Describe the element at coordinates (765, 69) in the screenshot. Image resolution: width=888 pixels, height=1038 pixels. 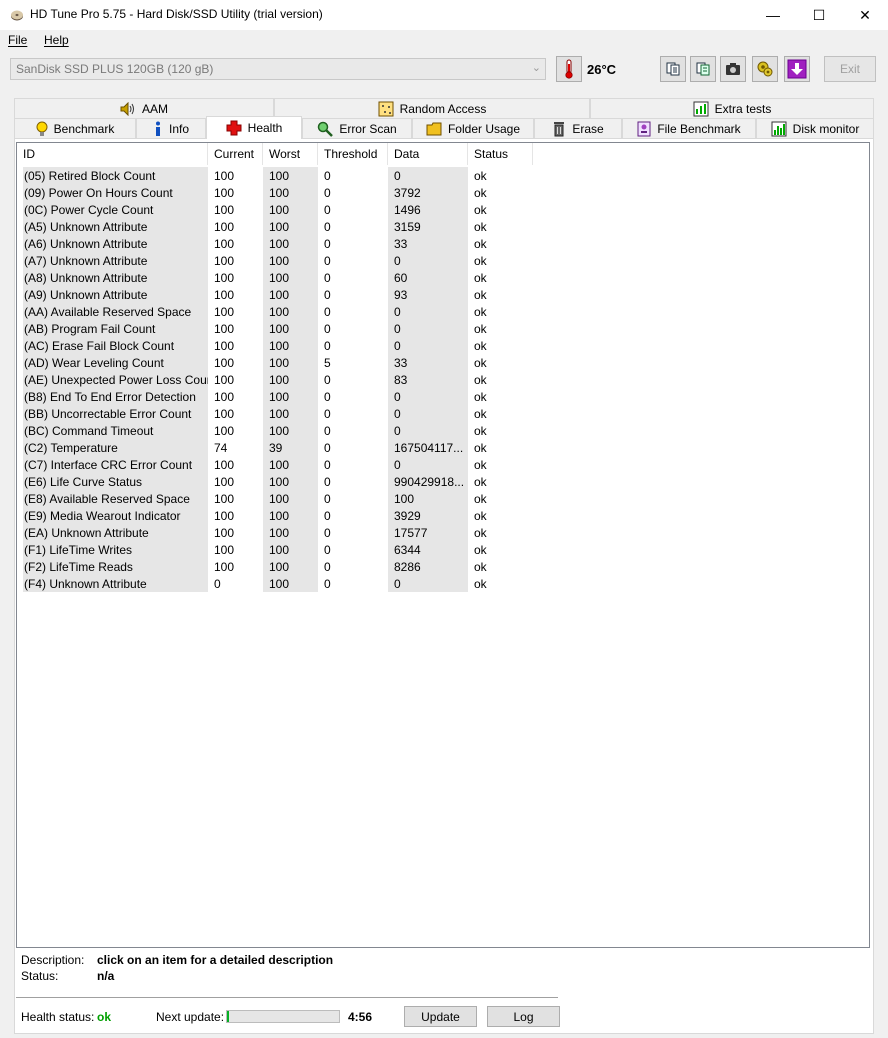
I see `options-button` at that location.